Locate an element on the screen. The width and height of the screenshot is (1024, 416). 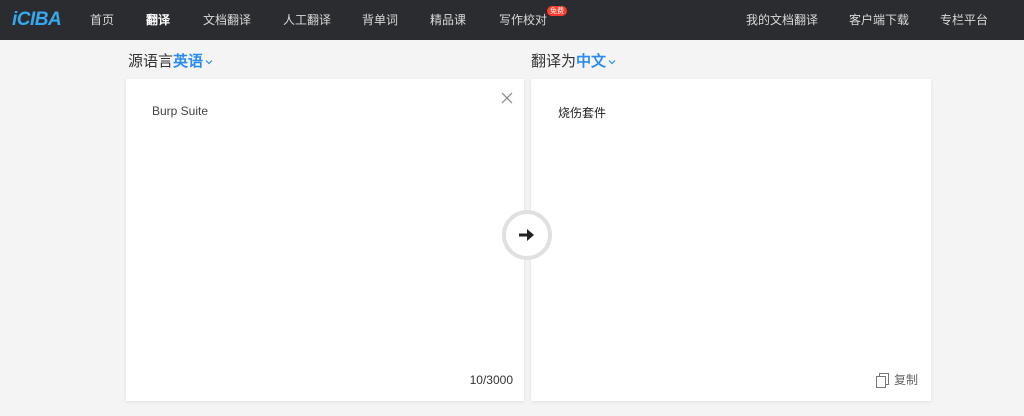
source-language-select: 英语 is located at coordinates (193, 61).